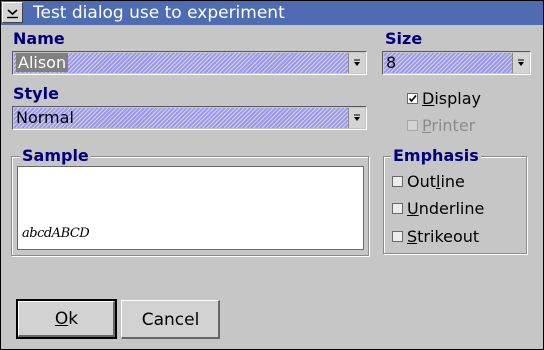  What do you see at coordinates (56, 233) in the screenshot?
I see `sample-preview-text: abcdABCD` at bounding box center [56, 233].